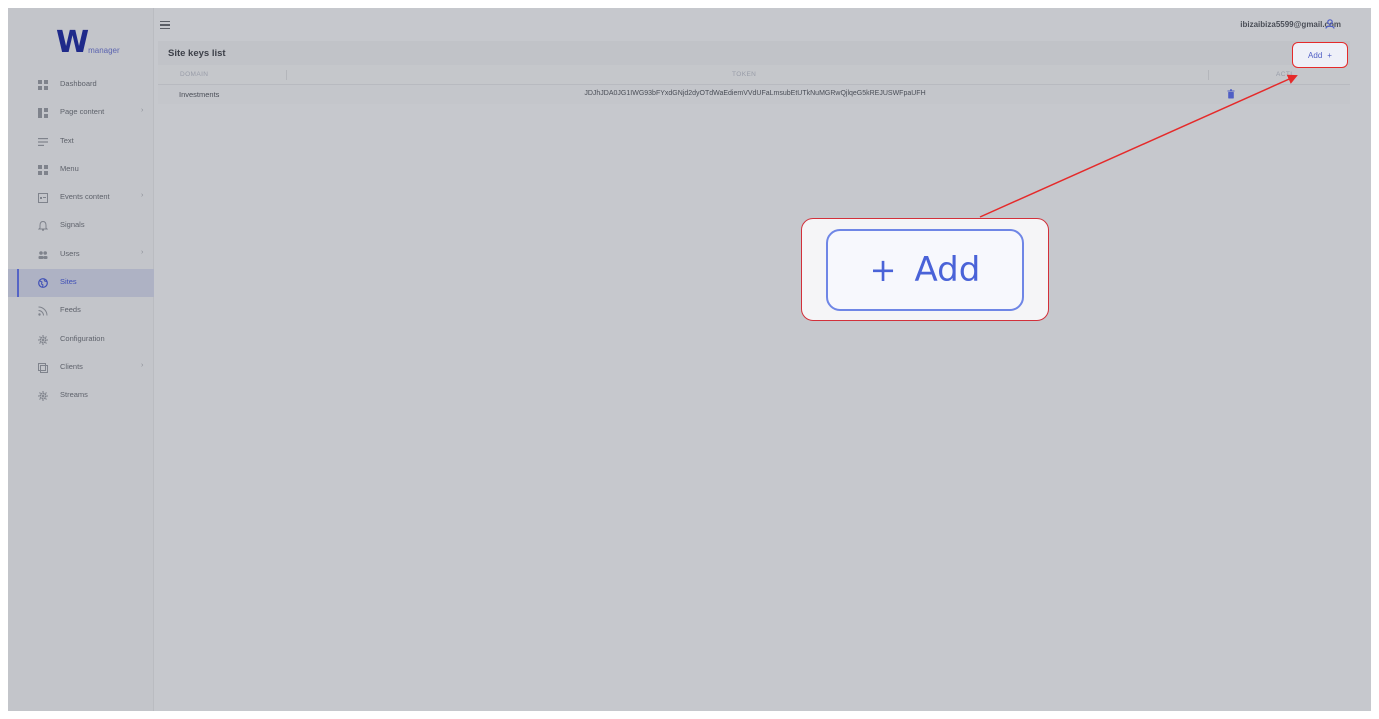  Describe the element at coordinates (194, 74) in the screenshot. I see `column-header-domain: DOMAIN` at that location.